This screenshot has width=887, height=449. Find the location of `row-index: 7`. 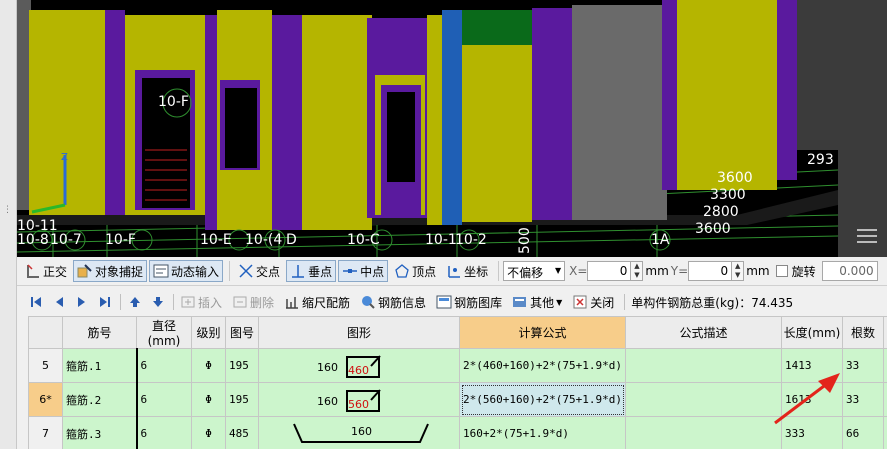

row-index: 7 is located at coordinates (45, 432).